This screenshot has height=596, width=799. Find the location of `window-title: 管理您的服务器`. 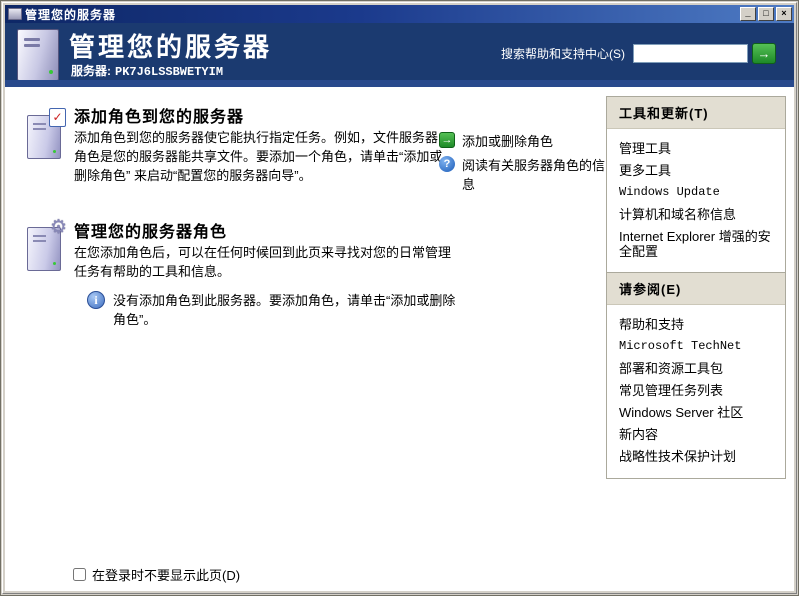

window-title: 管理您的服务器 is located at coordinates (71, 14).